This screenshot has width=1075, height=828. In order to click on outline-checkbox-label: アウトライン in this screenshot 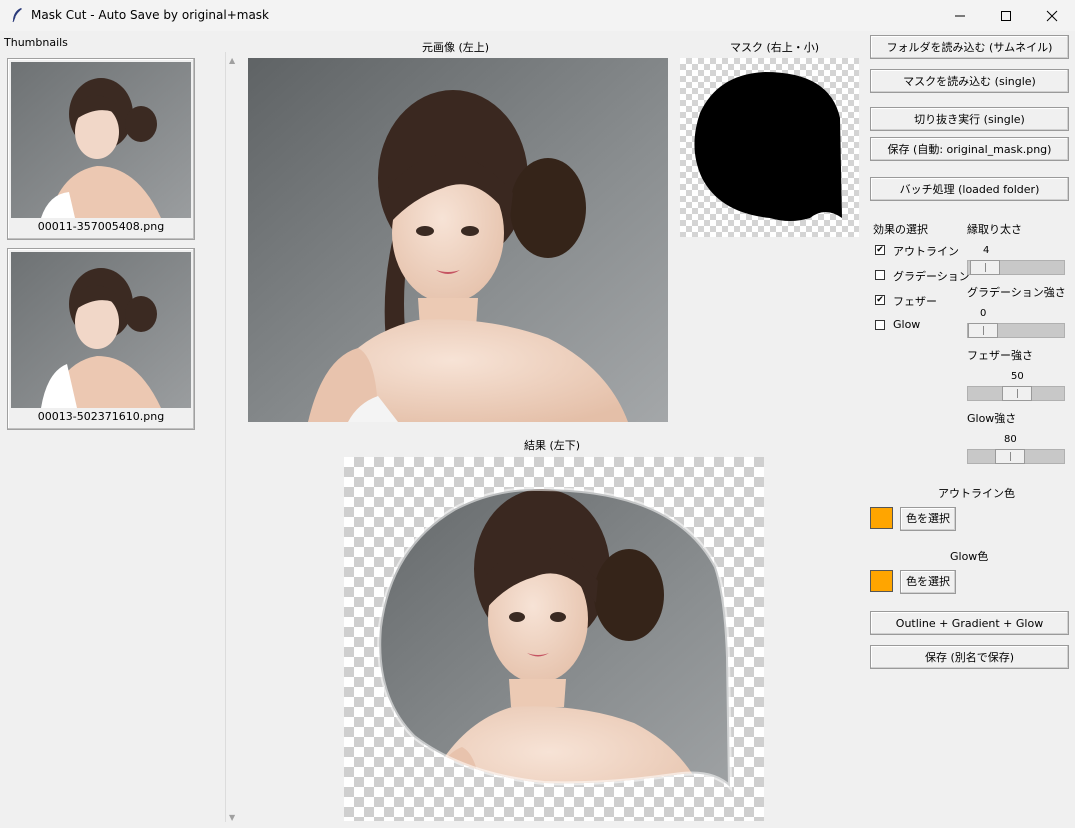, I will do `click(926, 251)`.